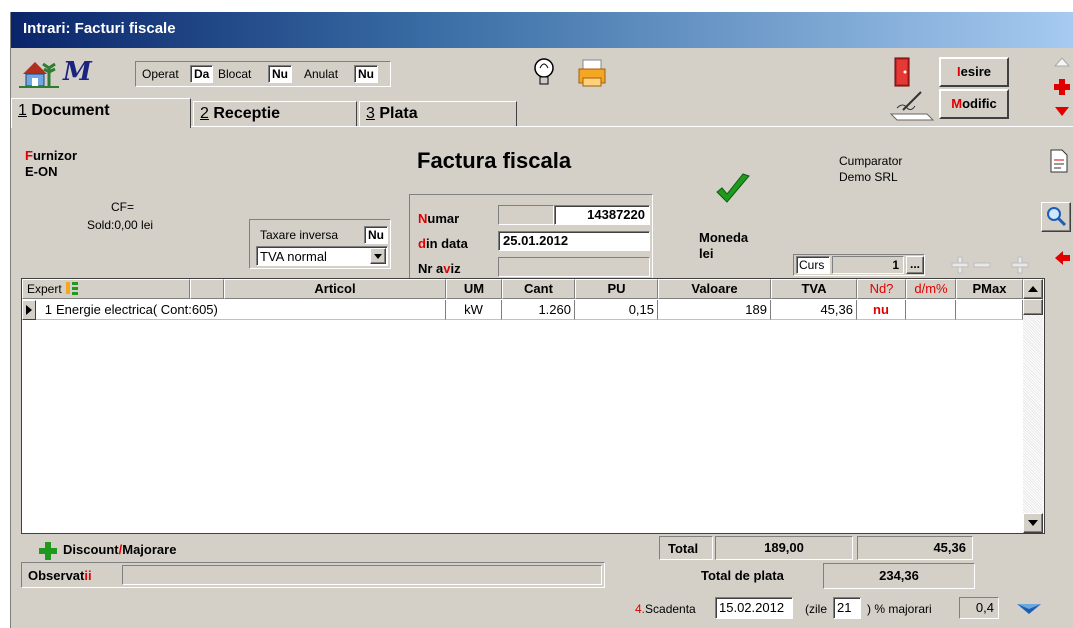 The height and width of the screenshot is (628, 1073). What do you see at coordinates (982, 265) in the screenshot?
I see `remove-line-disabled-icon` at bounding box center [982, 265].